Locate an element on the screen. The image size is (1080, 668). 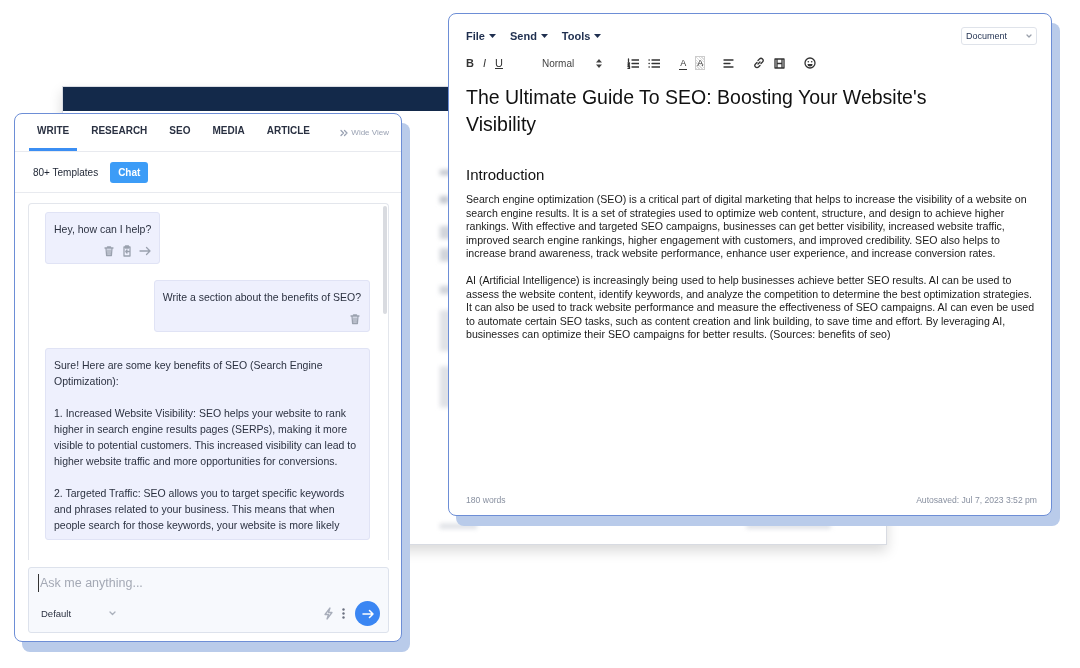
smiley-icon is located at coordinates (810, 63).